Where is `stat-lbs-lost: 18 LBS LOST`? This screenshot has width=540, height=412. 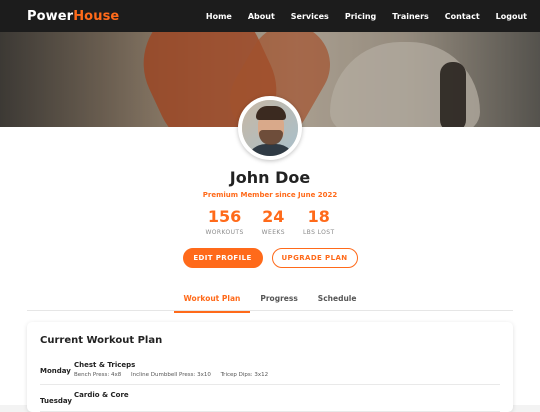 stat-lbs-lost: 18 LBS LOST is located at coordinates (319, 221).